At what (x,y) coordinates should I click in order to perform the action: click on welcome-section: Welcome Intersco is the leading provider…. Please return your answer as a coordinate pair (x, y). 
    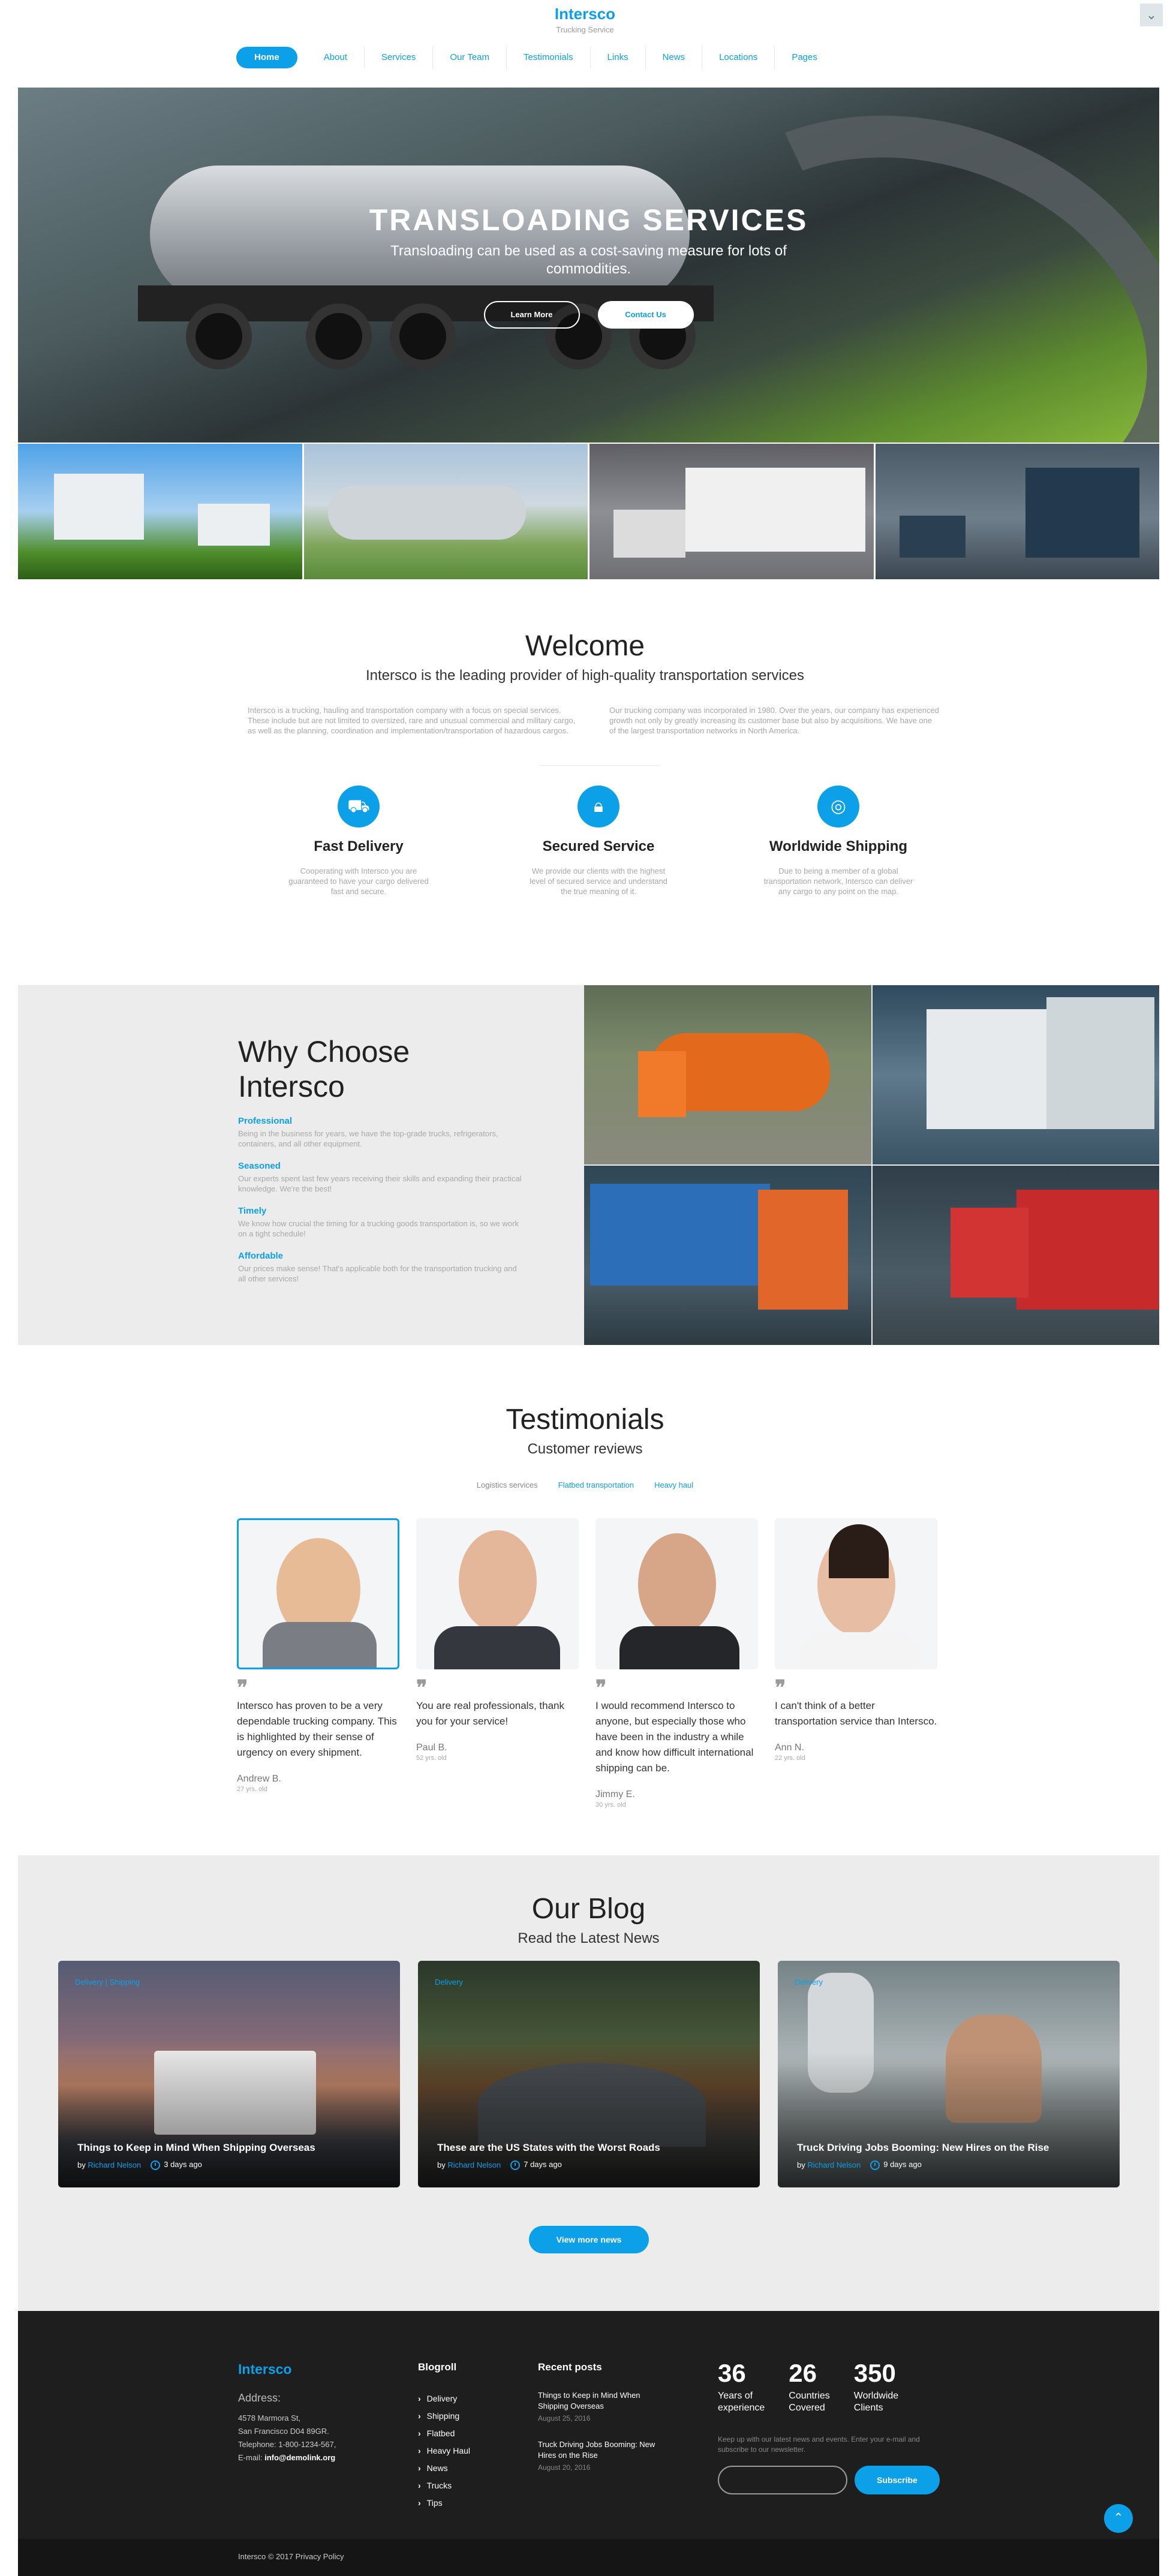
    Looking at the image, I should click on (585, 763).